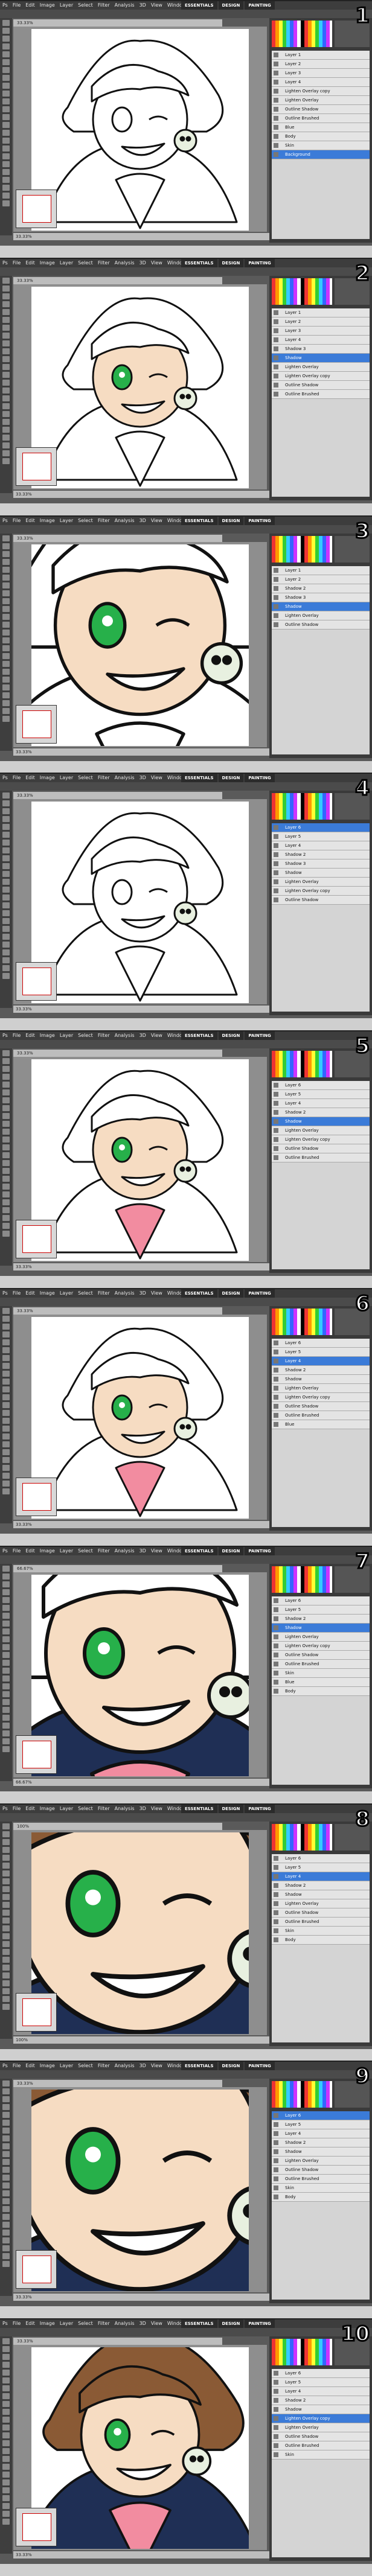  What do you see at coordinates (321, 1940) in the screenshot?
I see `layer-row: Body` at bounding box center [321, 1940].